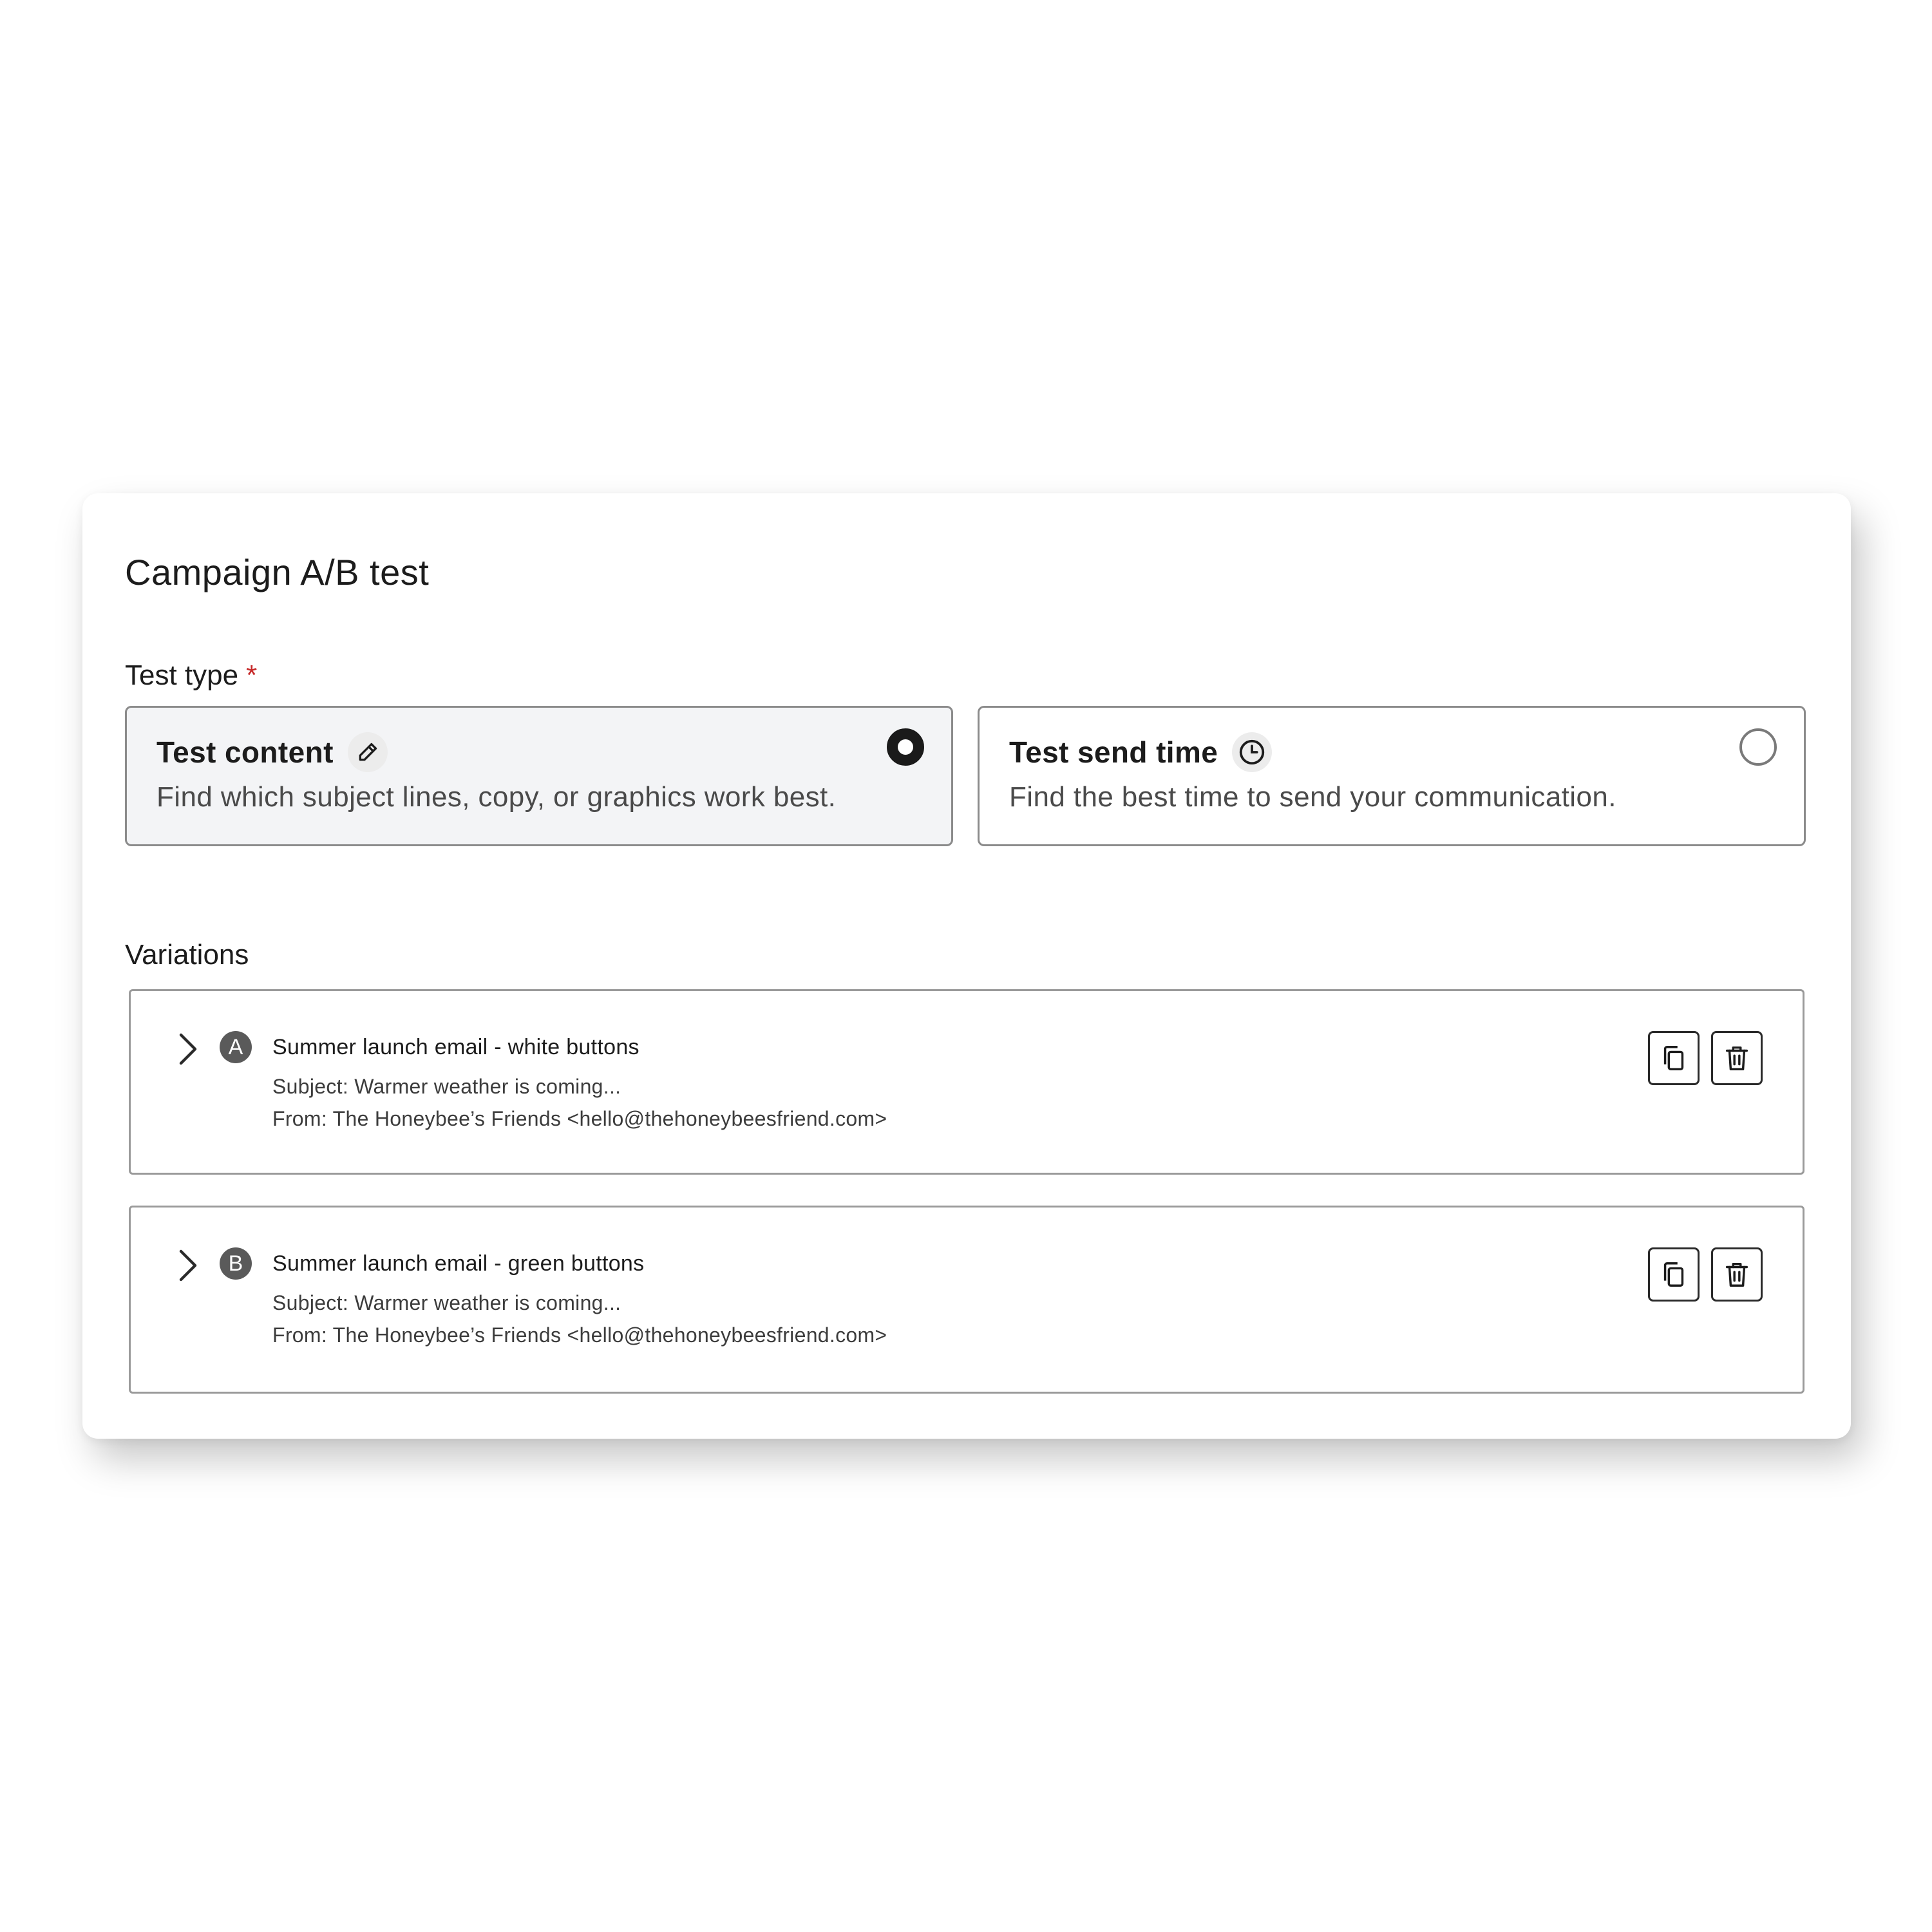  Describe the element at coordinates (187, 955) in the screenshot. I see `variations-label: Variations` at that location.